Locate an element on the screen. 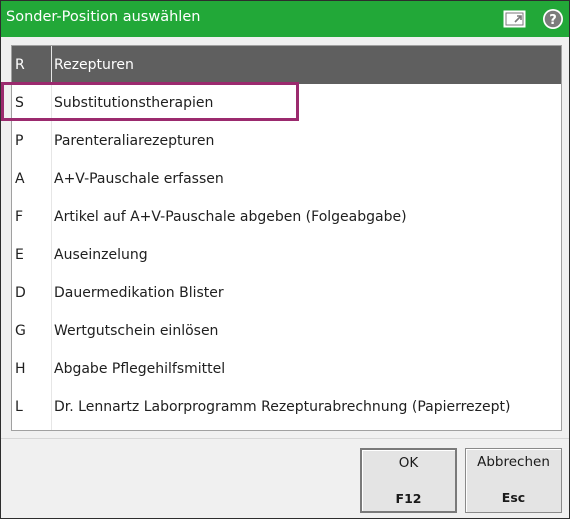 The width and height of the screenshot is (570, 519). list-item-key: E is located at coordinates (19, 255).